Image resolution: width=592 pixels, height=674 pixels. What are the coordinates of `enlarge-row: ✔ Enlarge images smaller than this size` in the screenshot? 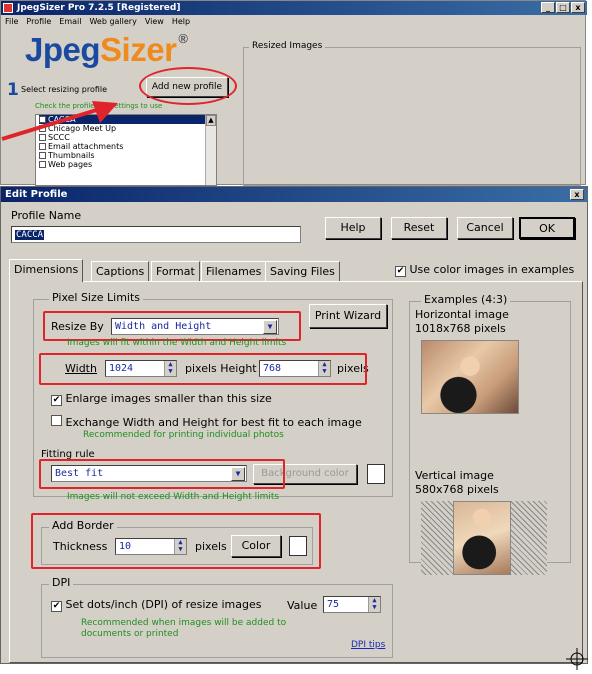 It's located at (161, 399).